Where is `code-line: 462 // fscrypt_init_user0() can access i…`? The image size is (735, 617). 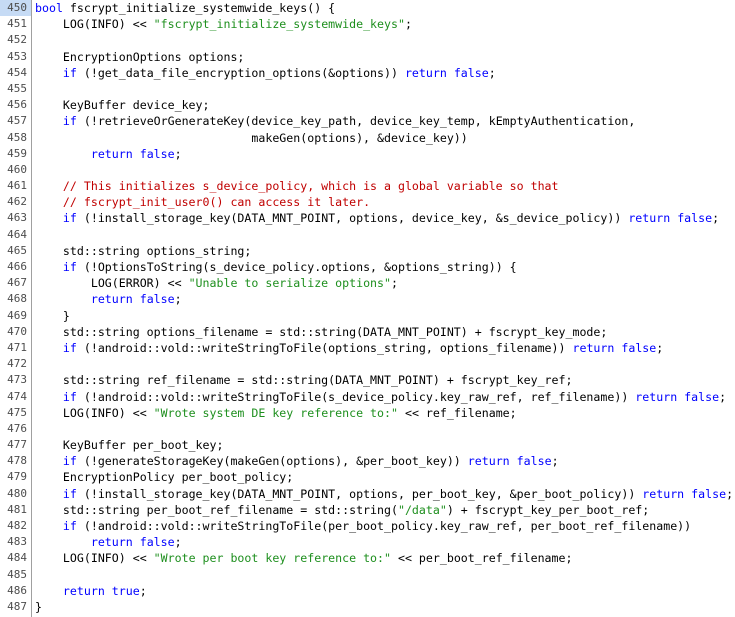 code-line: 462 // fscrypt_init_user0() can access i… is located at coordinates (367, 202).